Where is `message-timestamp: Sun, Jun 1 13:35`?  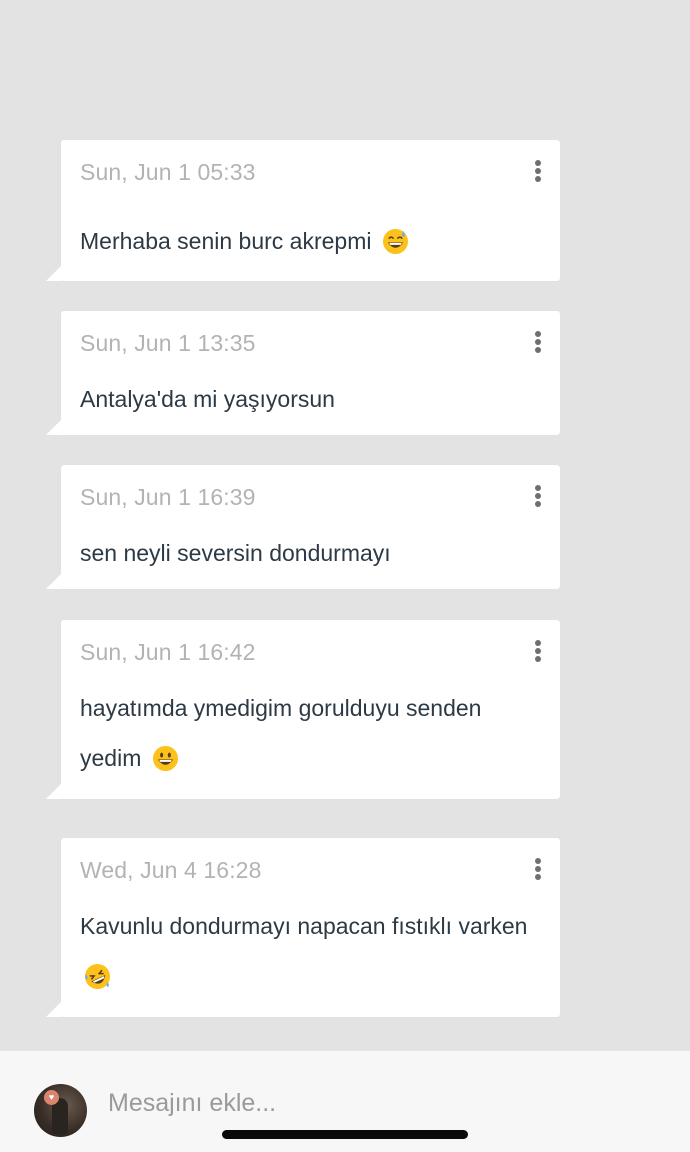 message-timestamp: Sun, Jun 1 13:35 is located at coordinates (168, 343).